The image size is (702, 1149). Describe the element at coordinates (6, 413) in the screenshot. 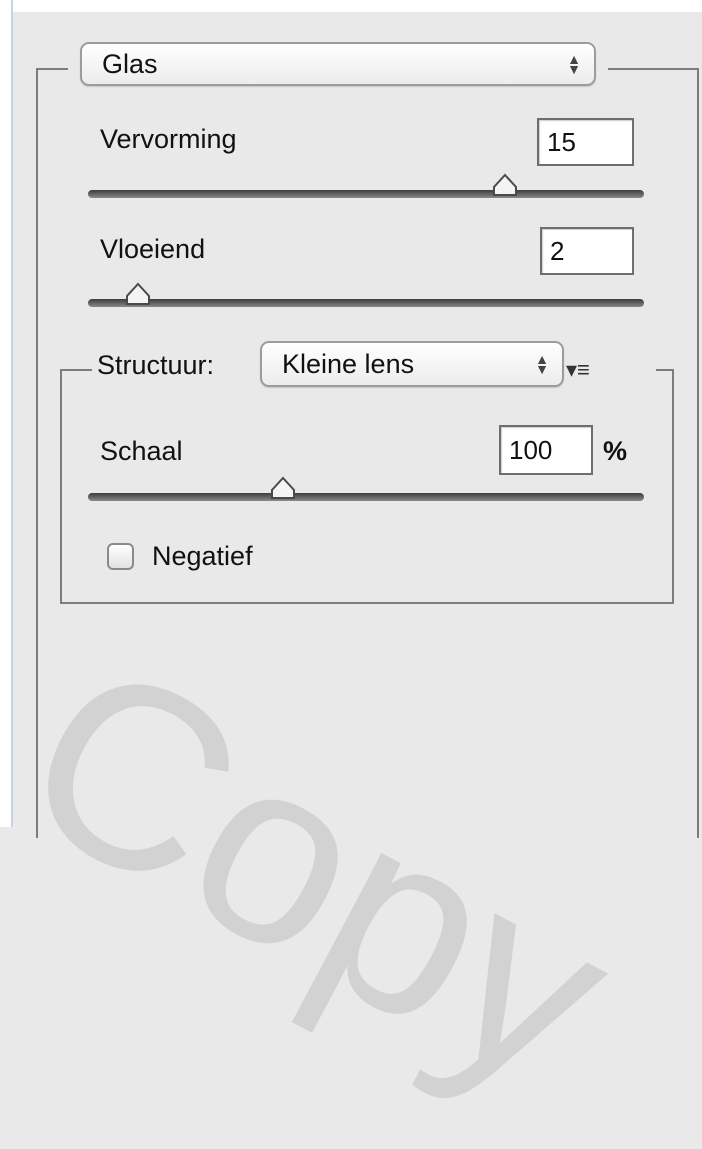

I see `window-left-edge` at that location.